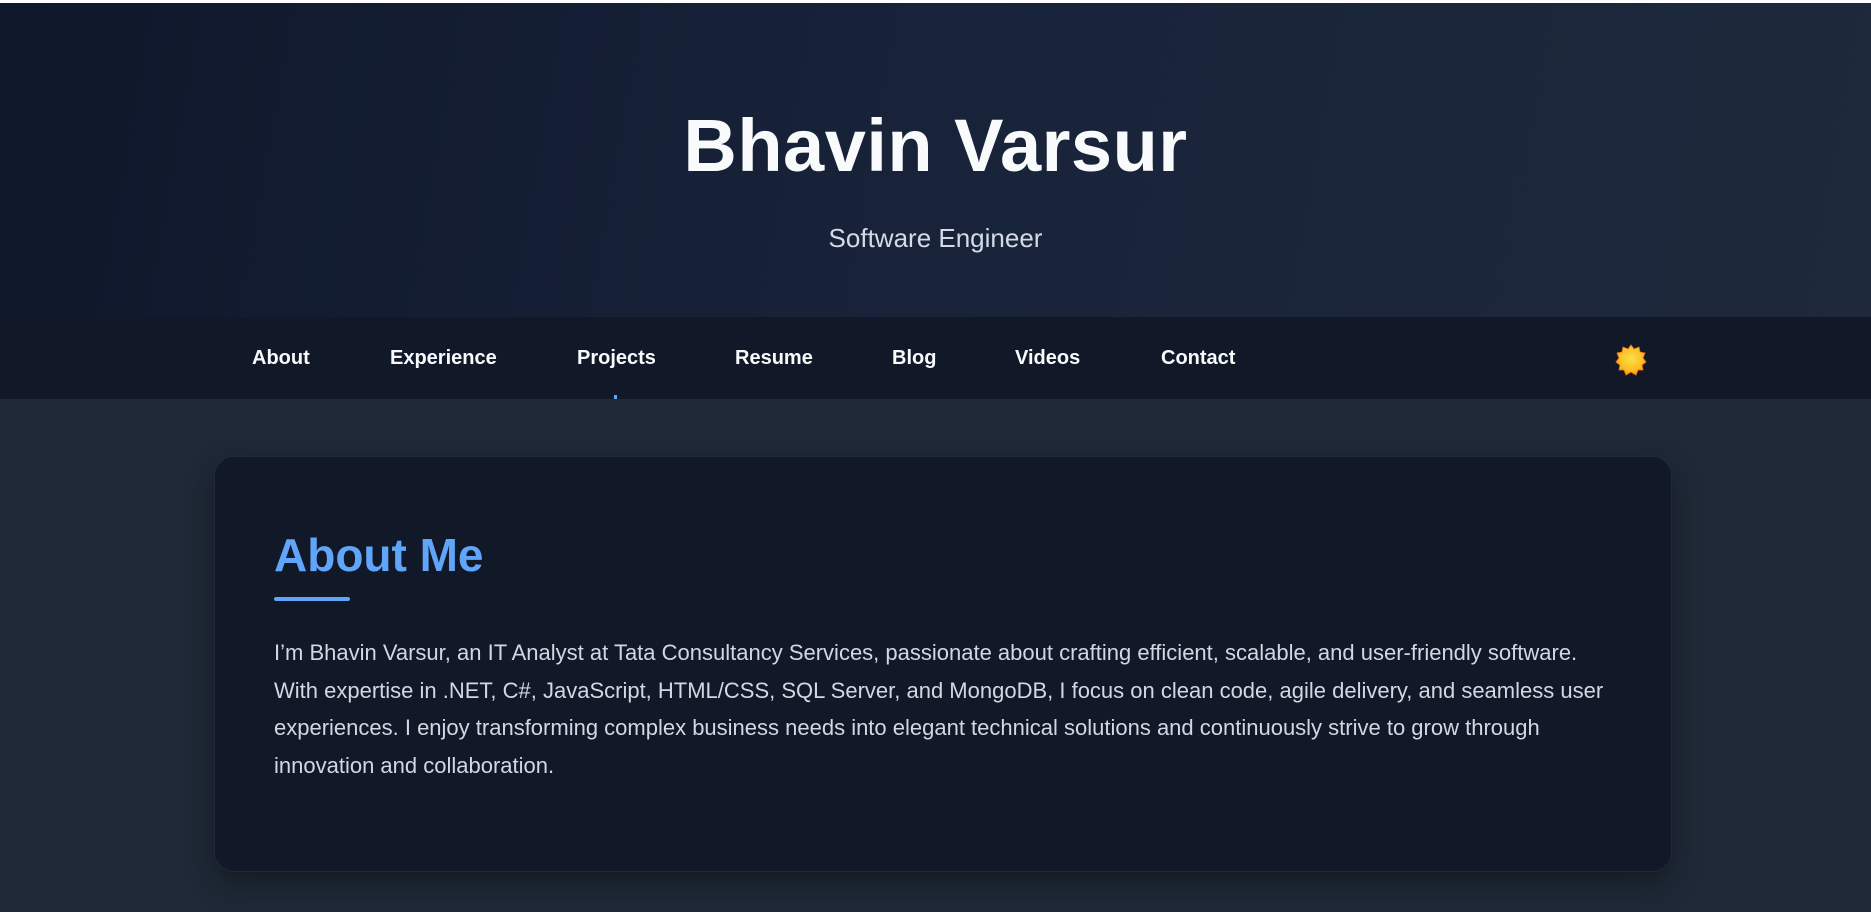 The width and height of the screenshot is (1871, 912). Describe the element at coordinates (914, 358) in the screenshot. I see `nav-blog: Blog` at that location.